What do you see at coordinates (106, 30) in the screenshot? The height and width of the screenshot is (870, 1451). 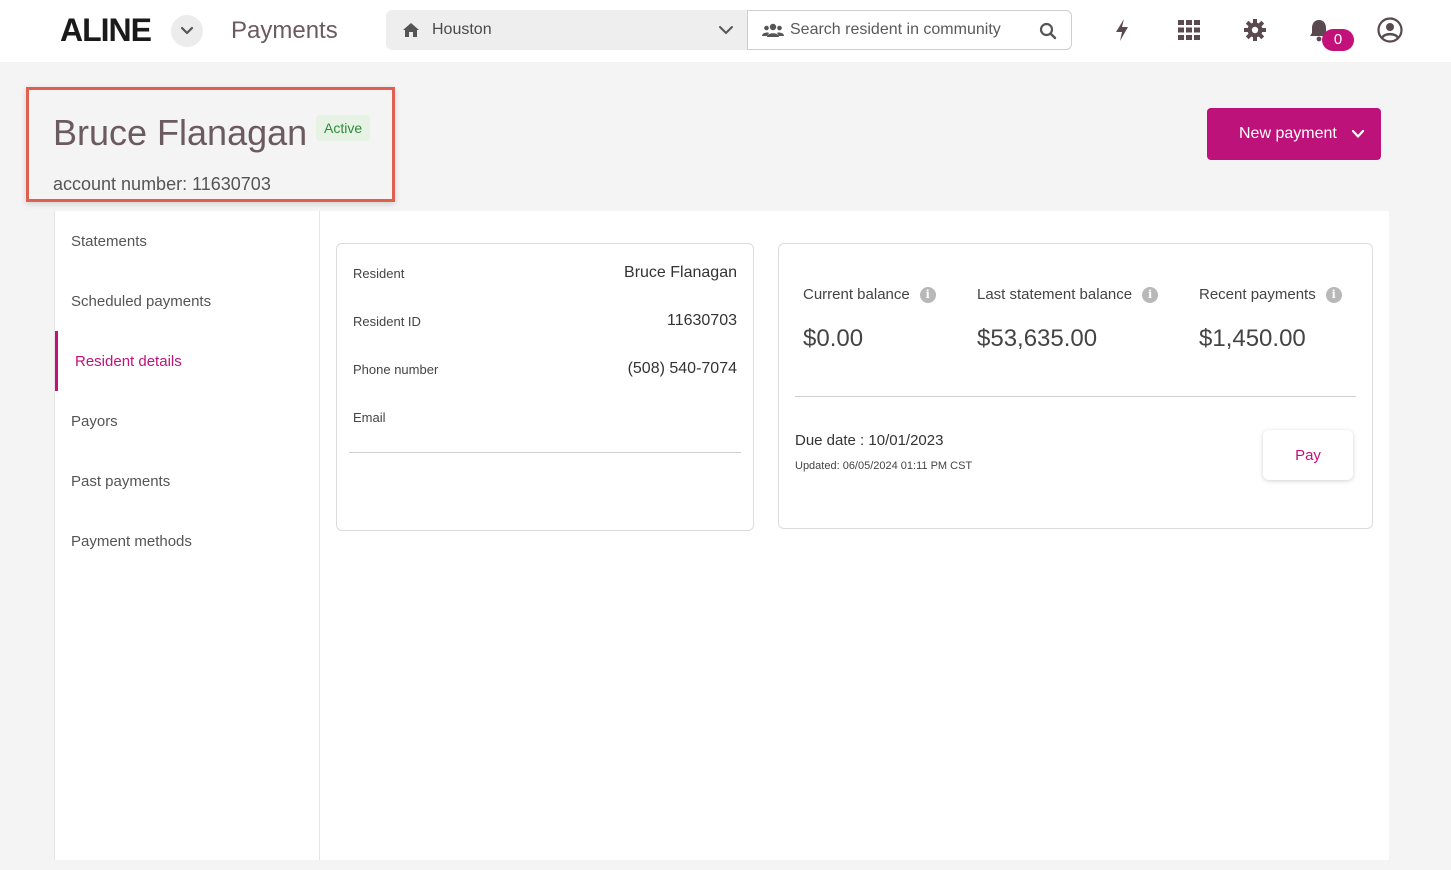 I see `aline-logo: ALINE` at bounding box center [106, 30].